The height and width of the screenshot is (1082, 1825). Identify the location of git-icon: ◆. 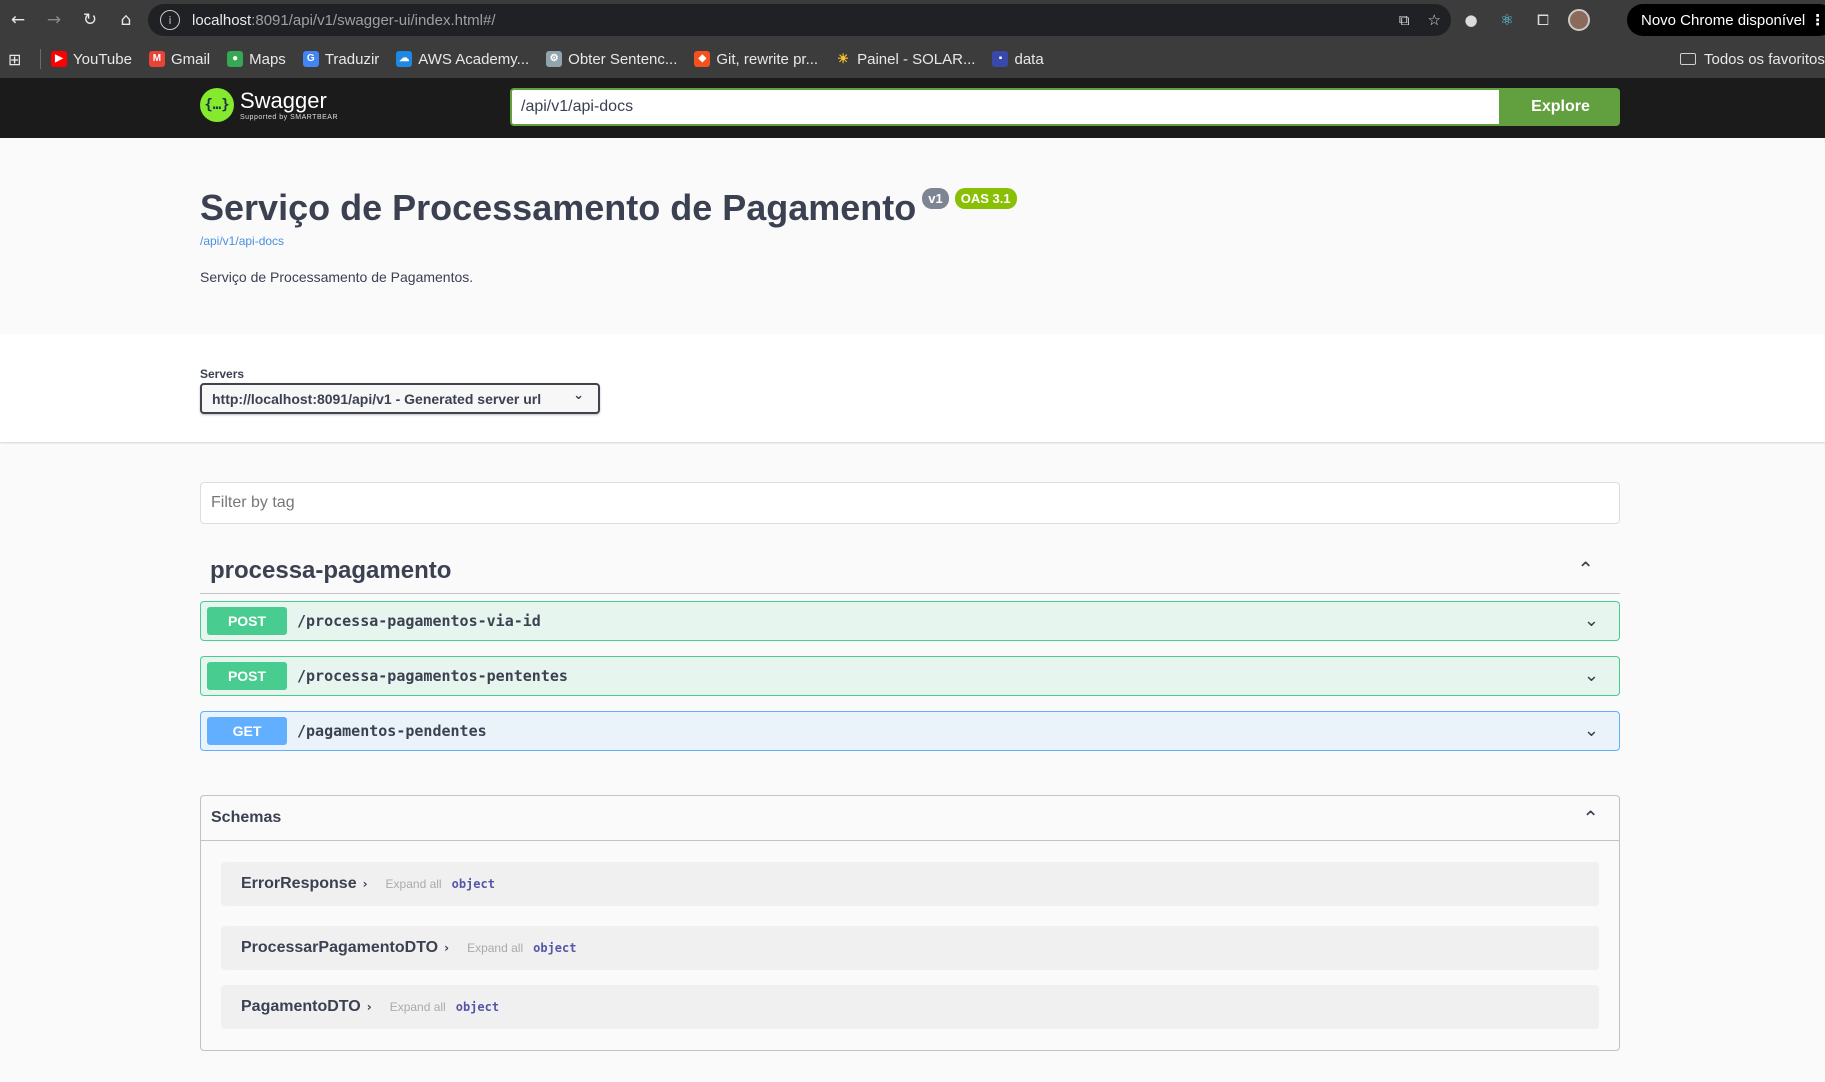
(702, 59).